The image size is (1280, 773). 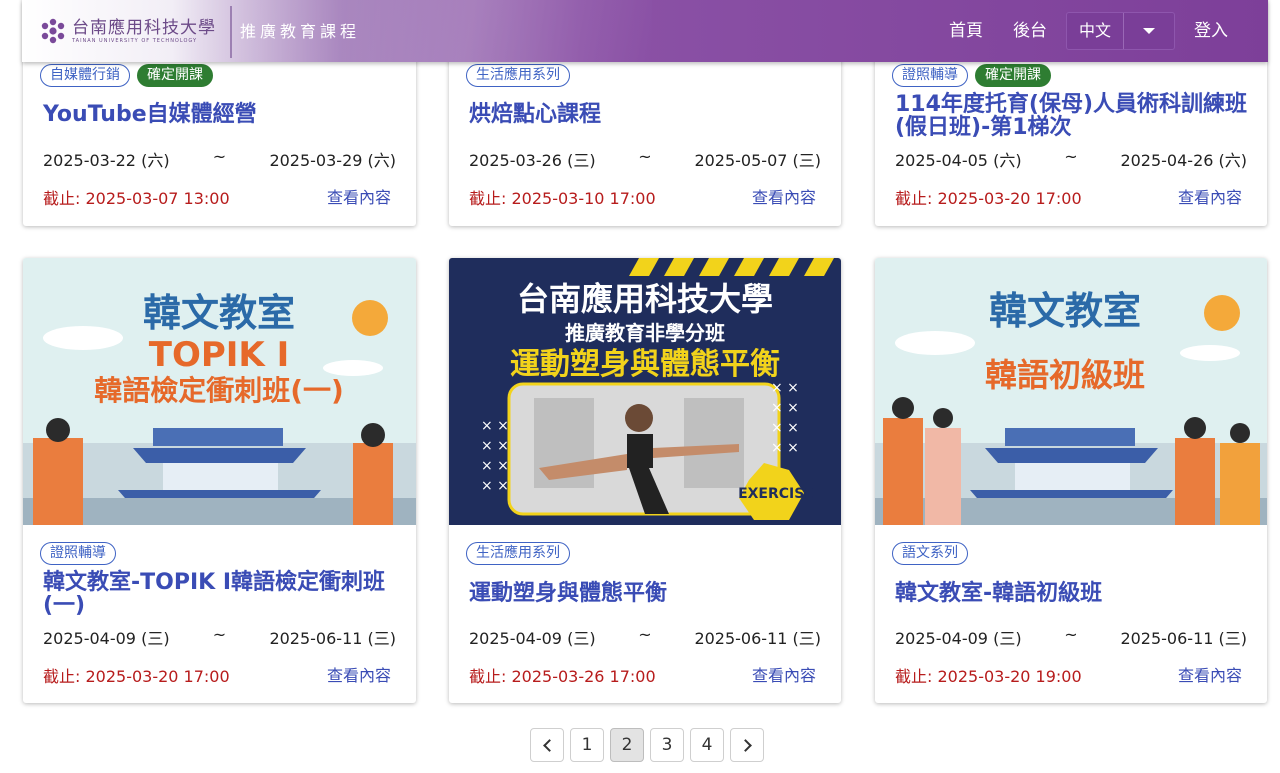 I want to click on main-nav: 首頁 後台 中文 登入, so click(x=1101, y=31).